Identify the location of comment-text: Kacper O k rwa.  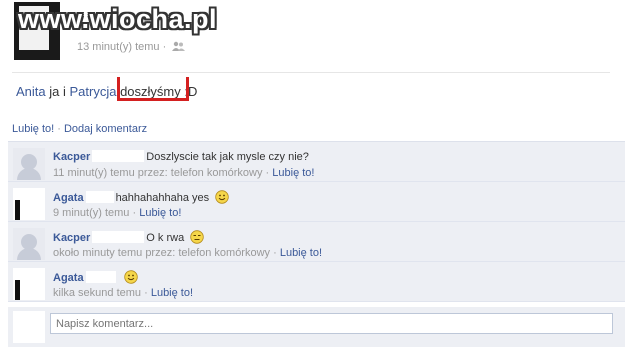
(128, 237).